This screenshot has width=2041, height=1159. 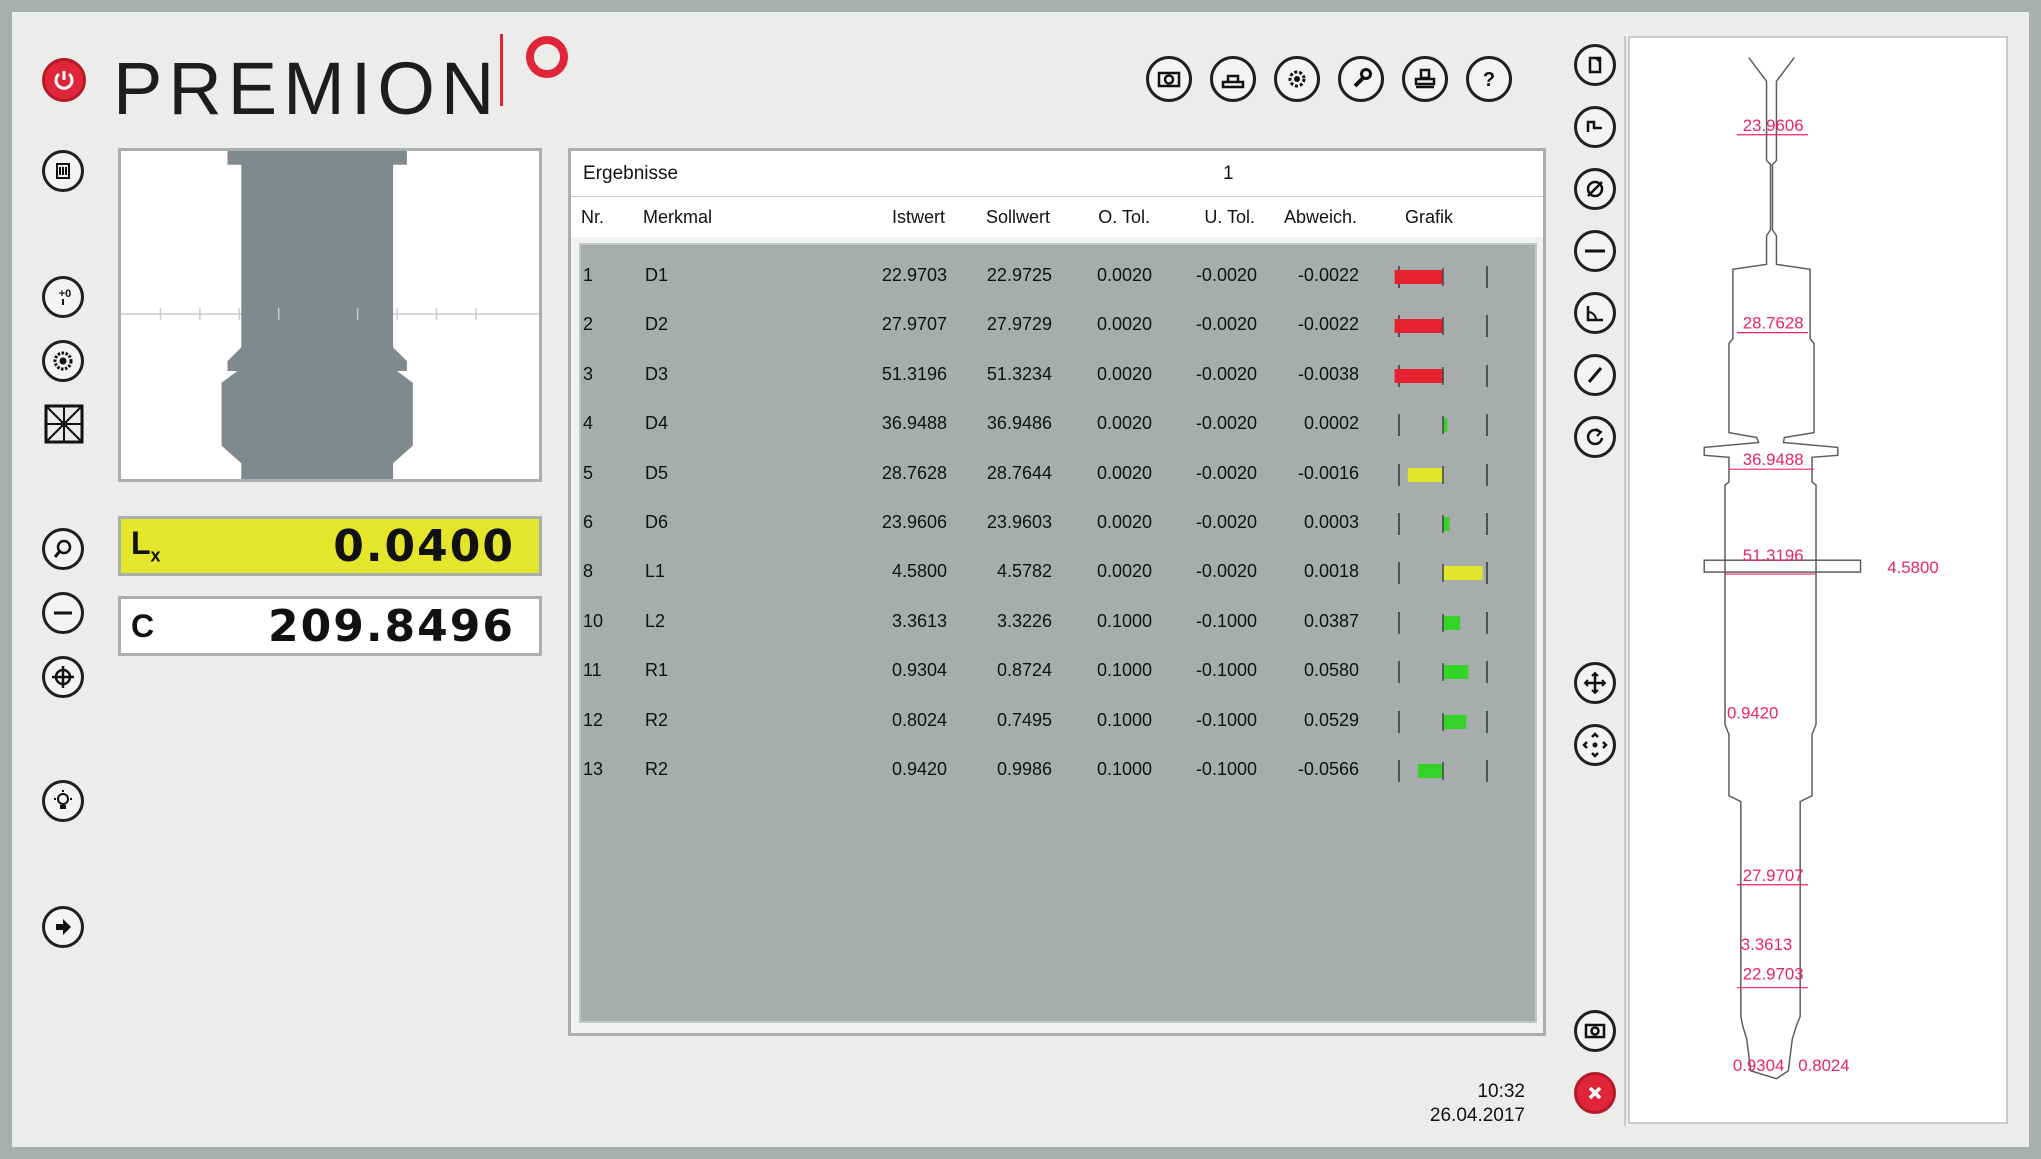 What do you see at coordinates (1331, 423) in the screenshot?
I see `cell-abweich: 0.0002` at bounding box center [1331, 423].